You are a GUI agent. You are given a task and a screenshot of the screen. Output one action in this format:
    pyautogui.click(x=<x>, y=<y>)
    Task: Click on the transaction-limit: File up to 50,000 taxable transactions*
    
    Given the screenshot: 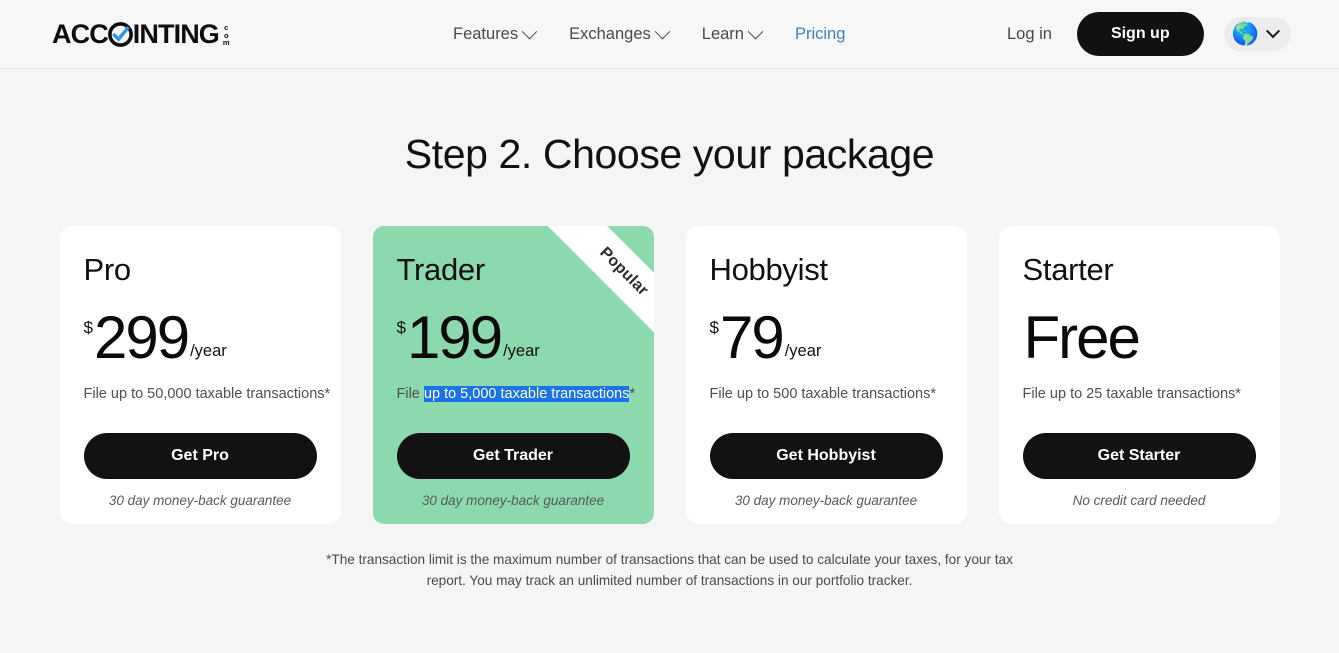 What is the action you would take?
    pyautogui.click(x=207, y=394)
    